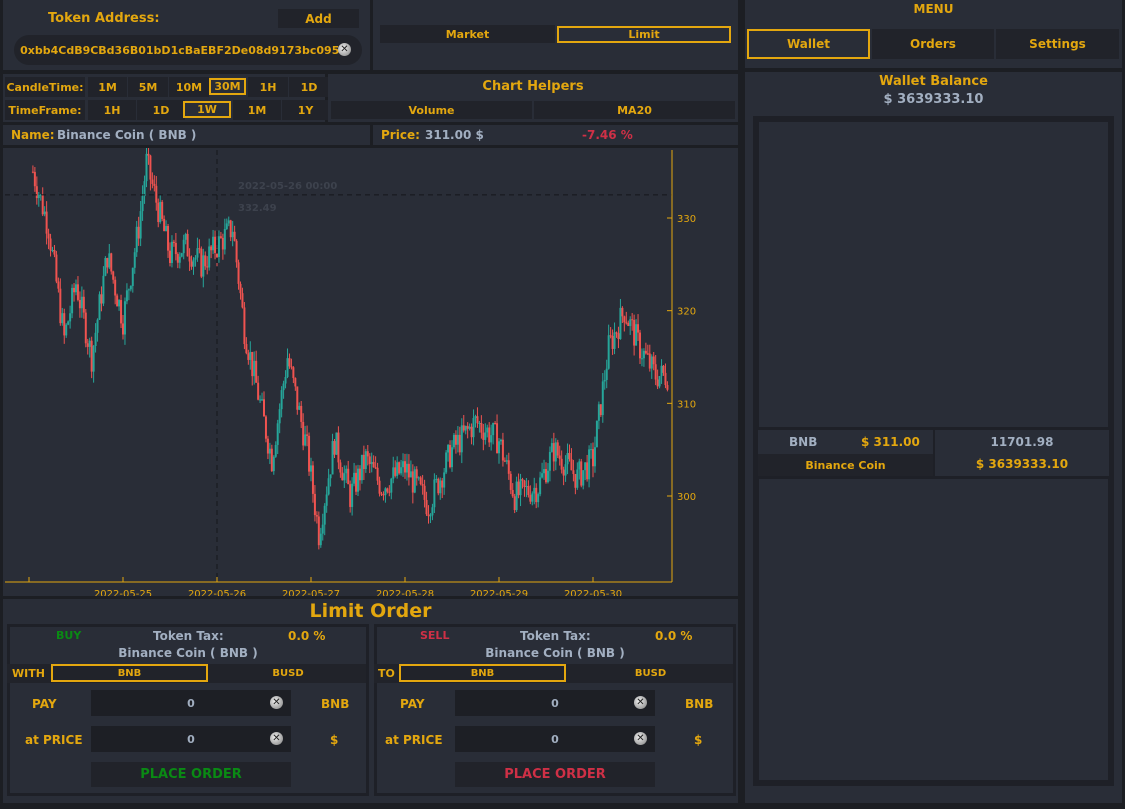 The image size is (1125, 809). I want to click on timeframe-1m: 1M, so click(257, 110).